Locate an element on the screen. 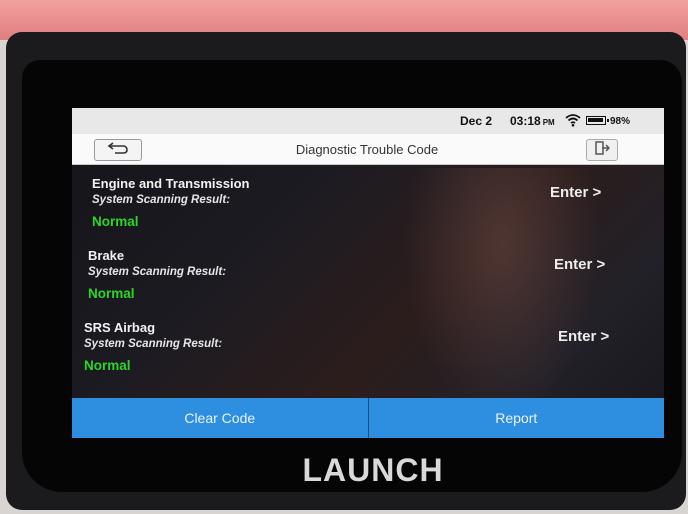 Image resolution: width=688 pixels, height=514 pixels. system-name: Brake is located at coordinates (106, 255).